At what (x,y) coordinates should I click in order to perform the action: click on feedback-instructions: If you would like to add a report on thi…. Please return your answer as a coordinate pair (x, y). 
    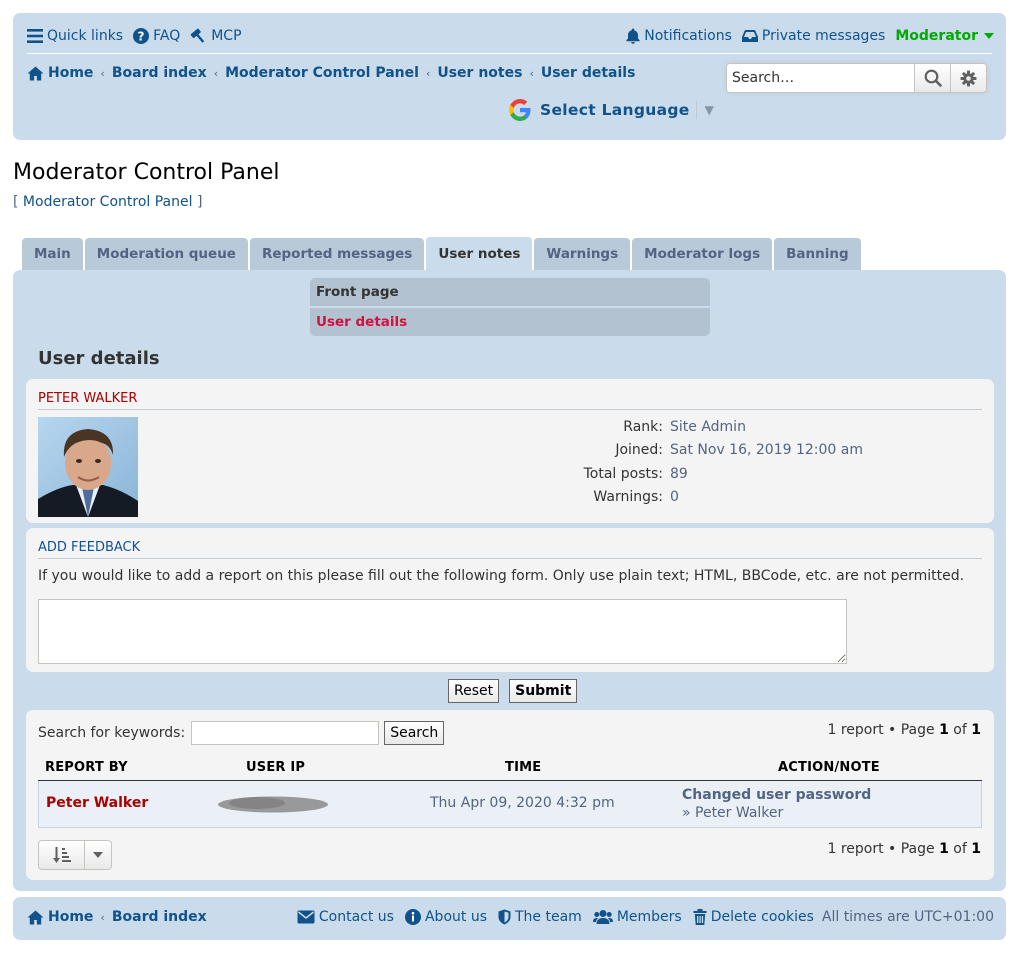
    Looking at the image, I should click on (501, 576).